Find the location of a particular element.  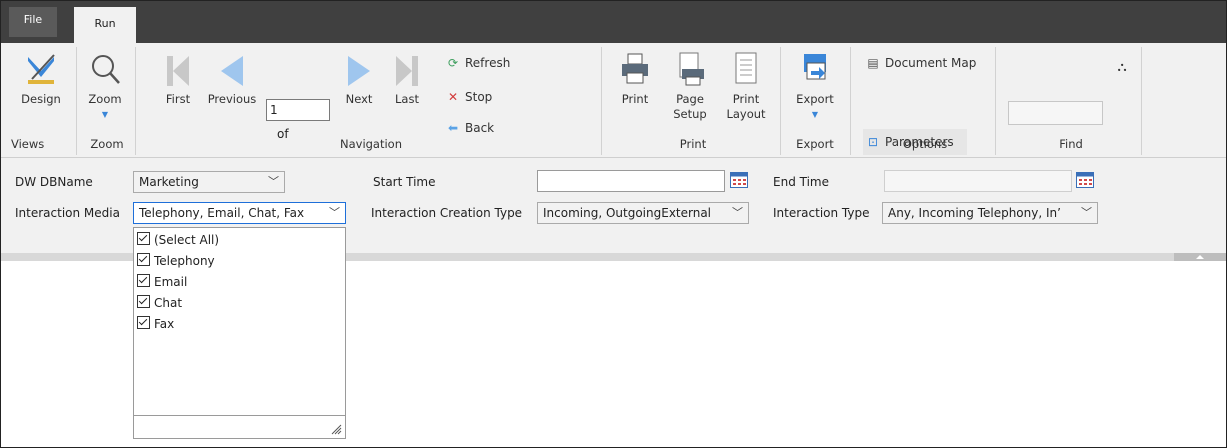

page-setup-icon is located at coordinates (691, 69).